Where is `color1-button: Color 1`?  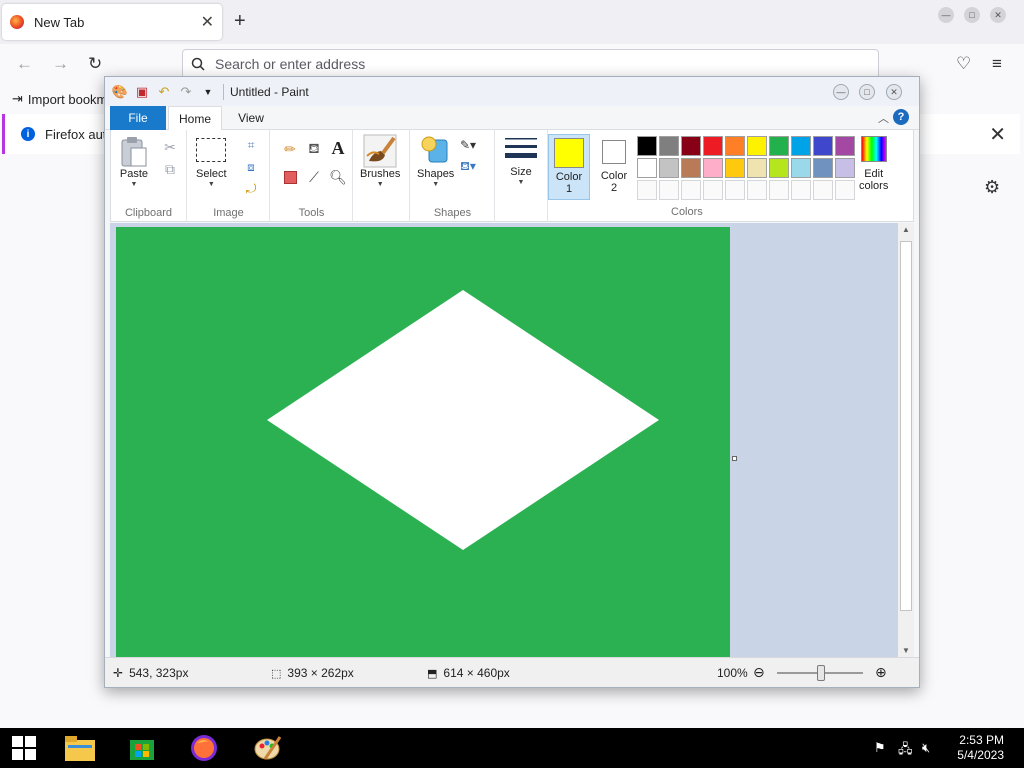 color1-button: Color 1 is located at coordinates (569, 167).